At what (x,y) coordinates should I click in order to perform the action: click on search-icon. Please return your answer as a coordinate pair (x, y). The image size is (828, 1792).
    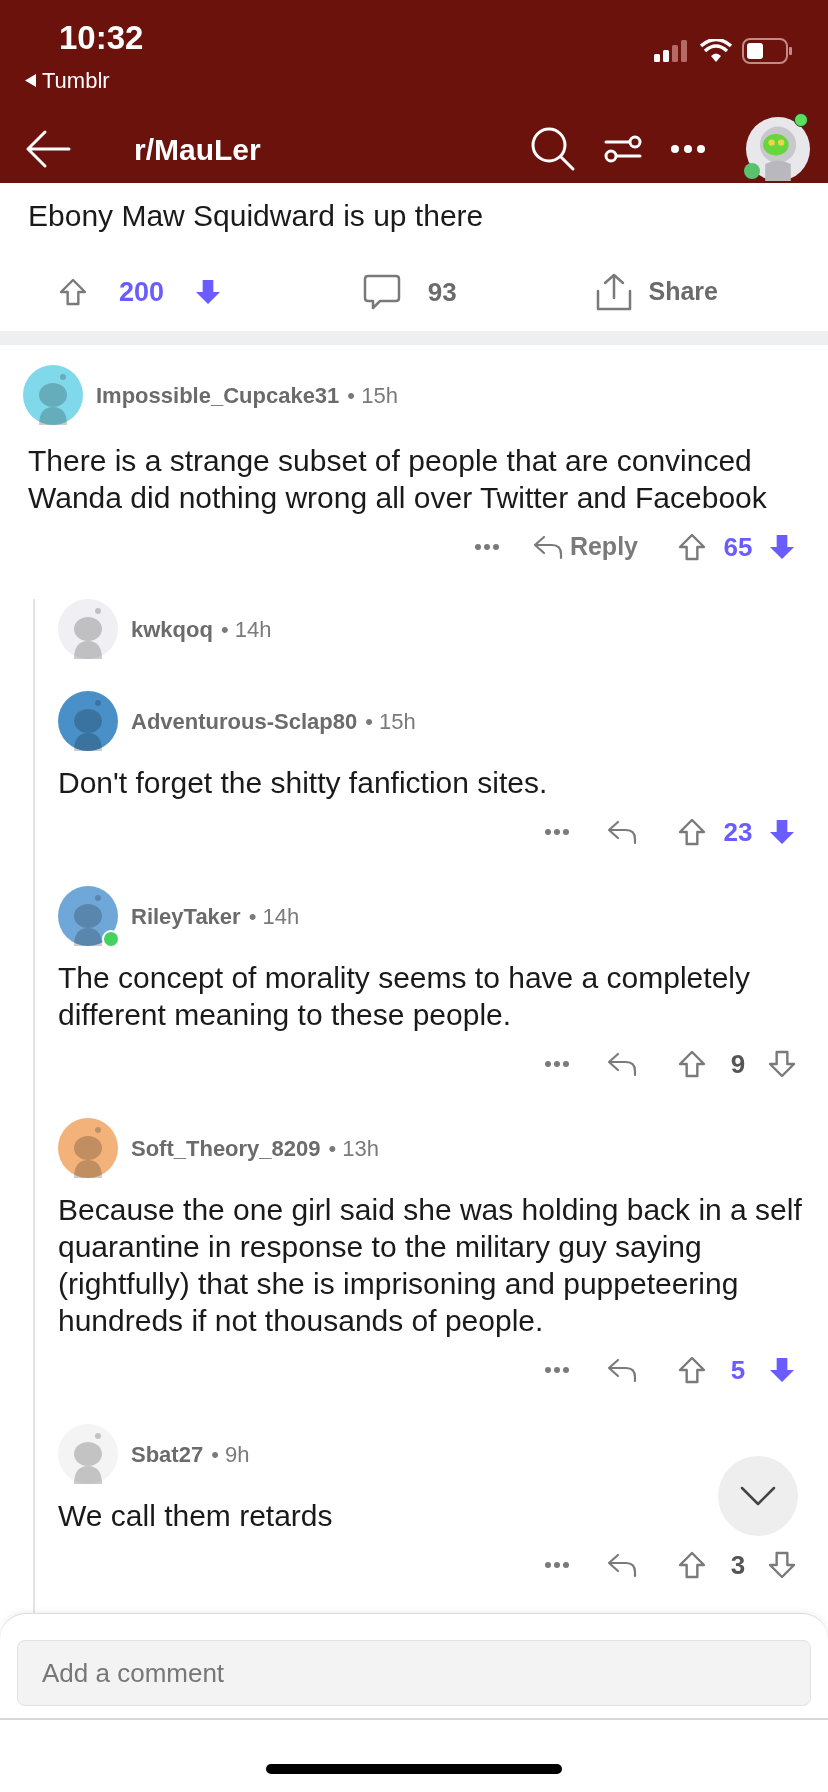
    Looking at the image, I should click on (553, 149).